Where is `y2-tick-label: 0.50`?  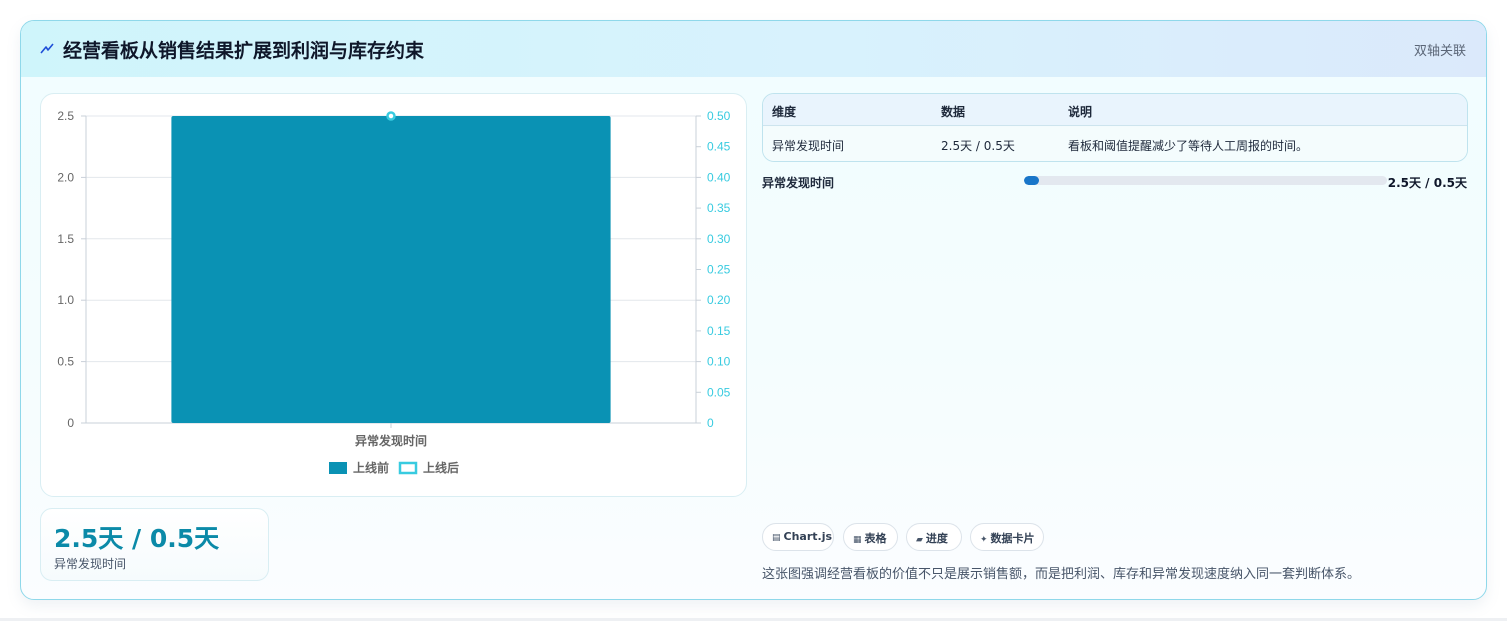 y2-tick-label: 0.50 is located at coordinates (719, 116).